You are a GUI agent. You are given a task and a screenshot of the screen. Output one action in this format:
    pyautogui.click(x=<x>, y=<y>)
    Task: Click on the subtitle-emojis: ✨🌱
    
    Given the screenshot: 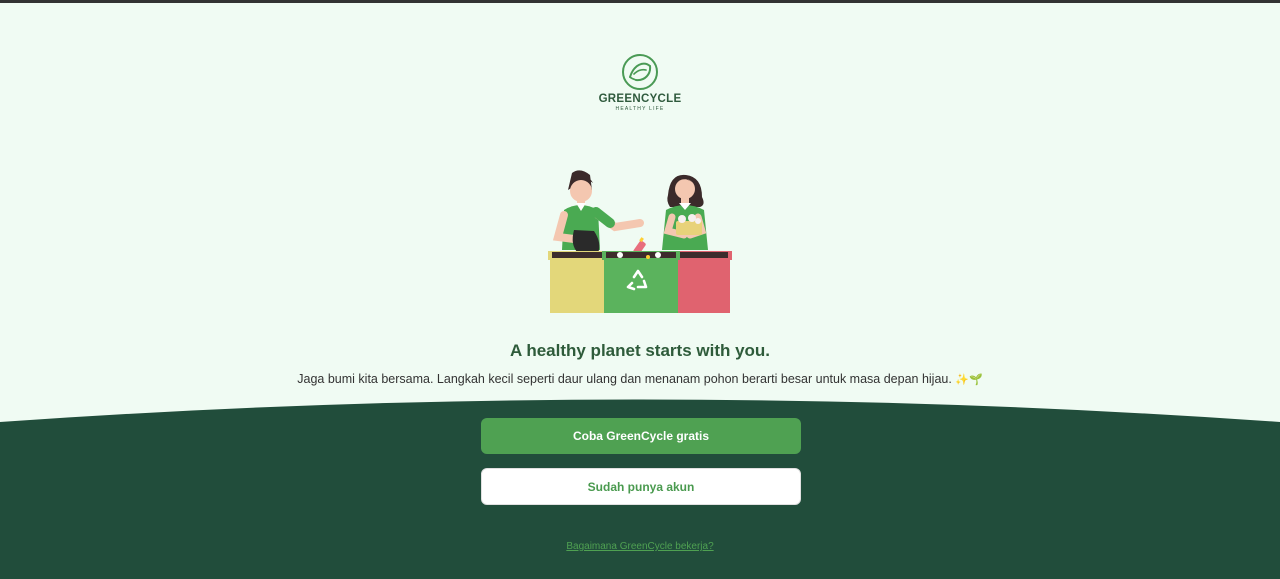 What is the action you would take?
    pyautogui.click(x=969, y=380)
    